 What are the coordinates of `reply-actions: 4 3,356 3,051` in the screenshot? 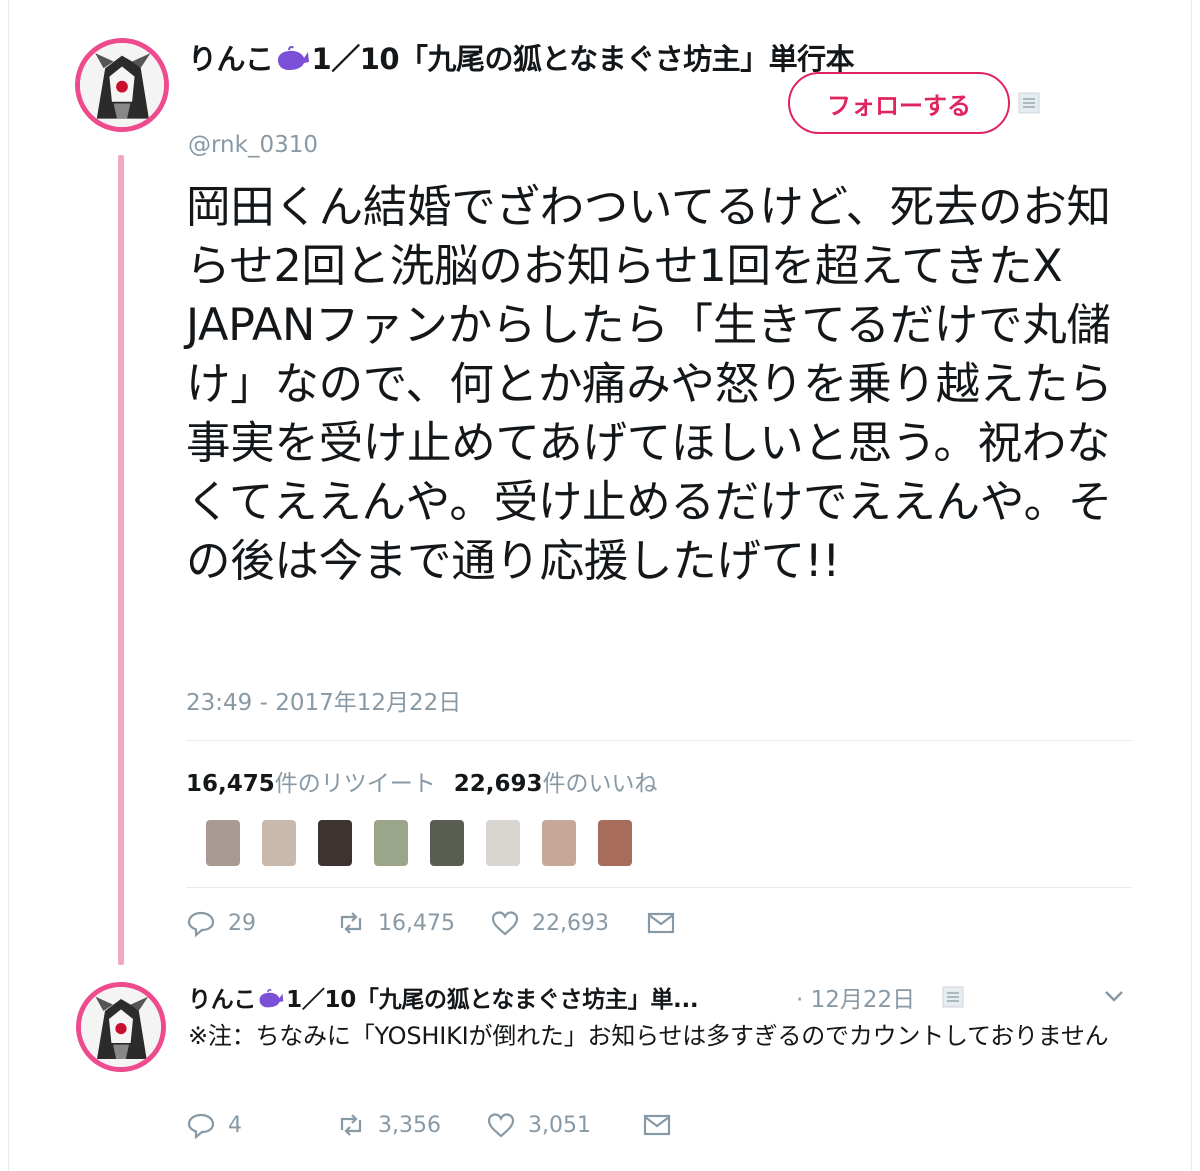 It's located at (429, 1125).